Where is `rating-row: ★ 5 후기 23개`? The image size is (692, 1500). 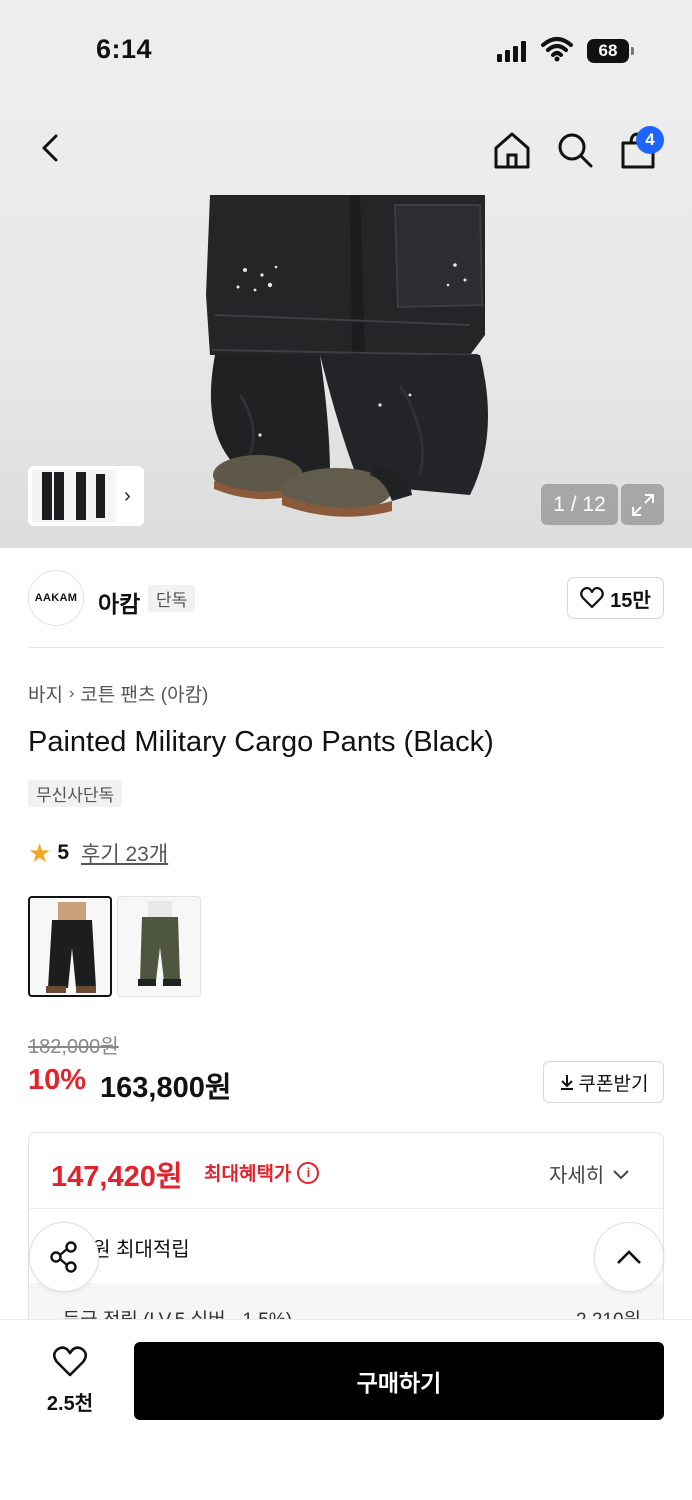
rating-row: ★ 5 후기 23개 is located at coordinates (98, 853).